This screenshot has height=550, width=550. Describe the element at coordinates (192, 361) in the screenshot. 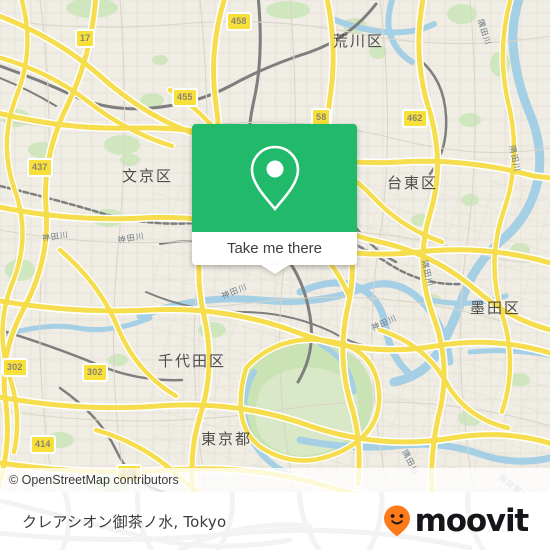

I see `place-label: 千代田区` at that location.